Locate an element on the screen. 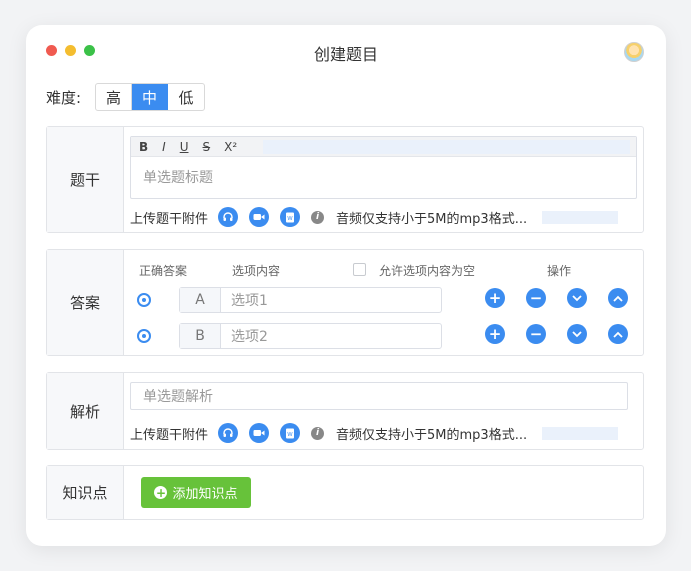  answer-label: 答案 is located at coordinates (85, 302).